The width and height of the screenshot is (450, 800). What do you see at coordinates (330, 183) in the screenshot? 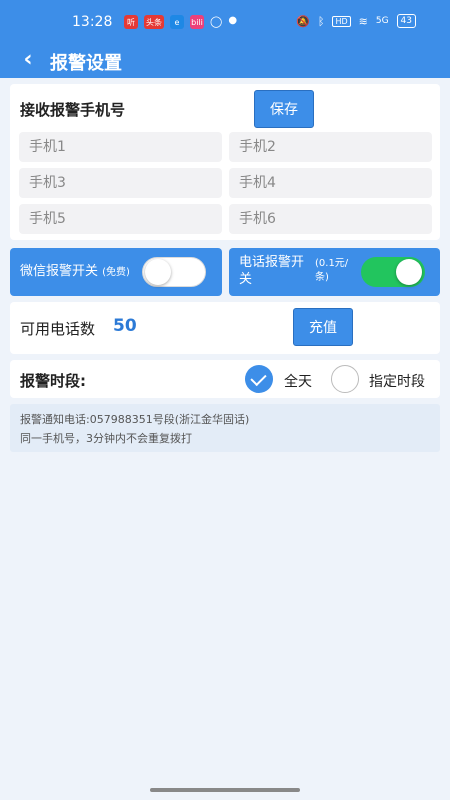
I see `phone-input-4: 手机4` at bounding box center [330, 183].